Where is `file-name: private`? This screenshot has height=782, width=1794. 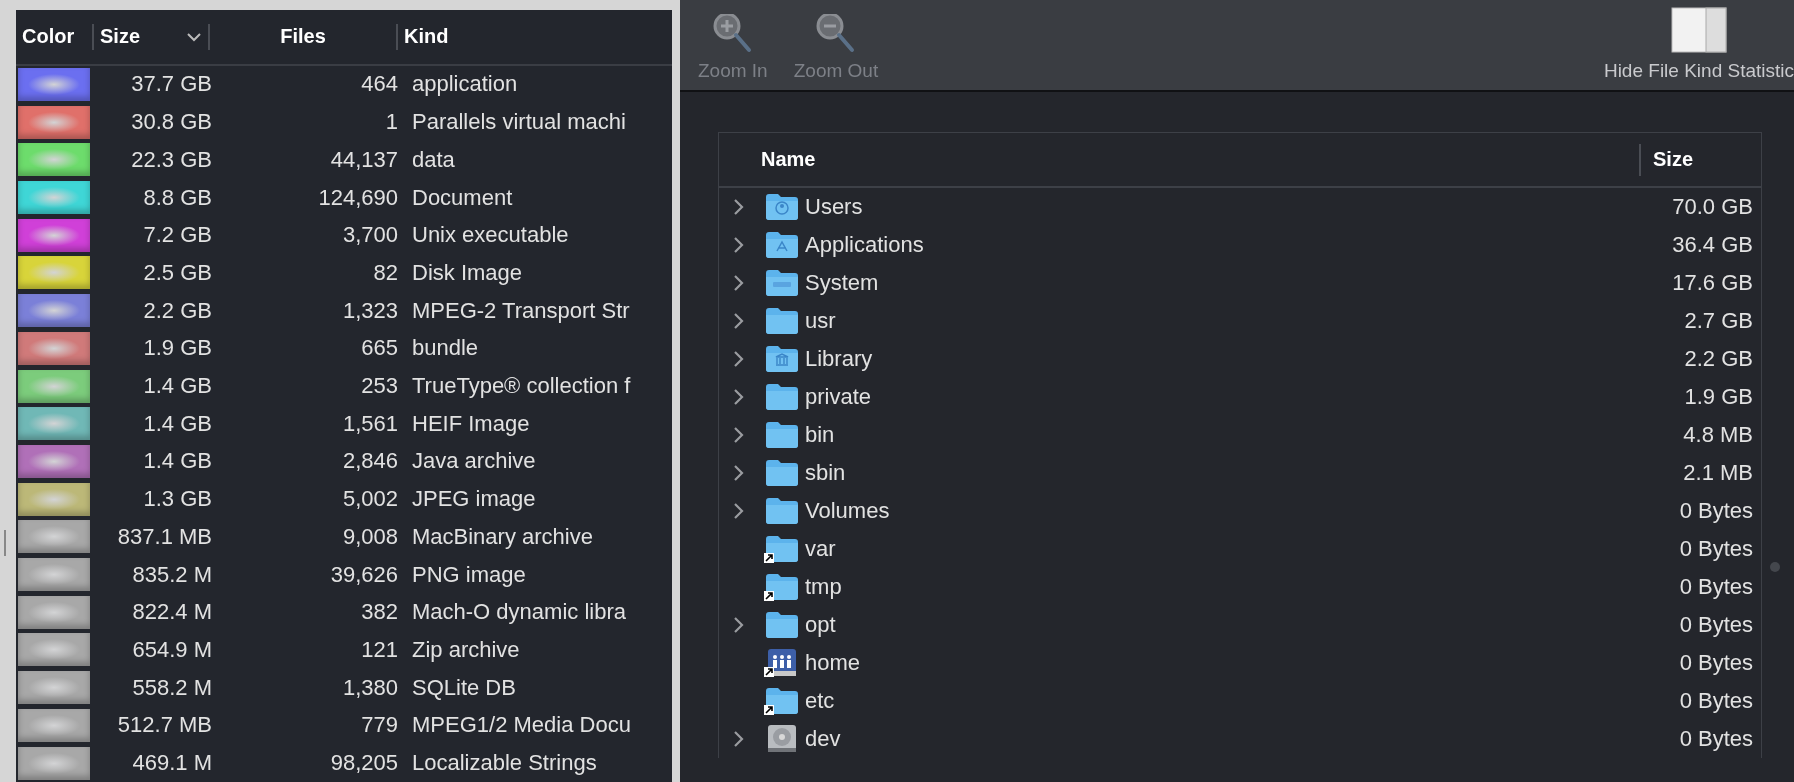 file-name: private is located at coordinates (1203, 397).